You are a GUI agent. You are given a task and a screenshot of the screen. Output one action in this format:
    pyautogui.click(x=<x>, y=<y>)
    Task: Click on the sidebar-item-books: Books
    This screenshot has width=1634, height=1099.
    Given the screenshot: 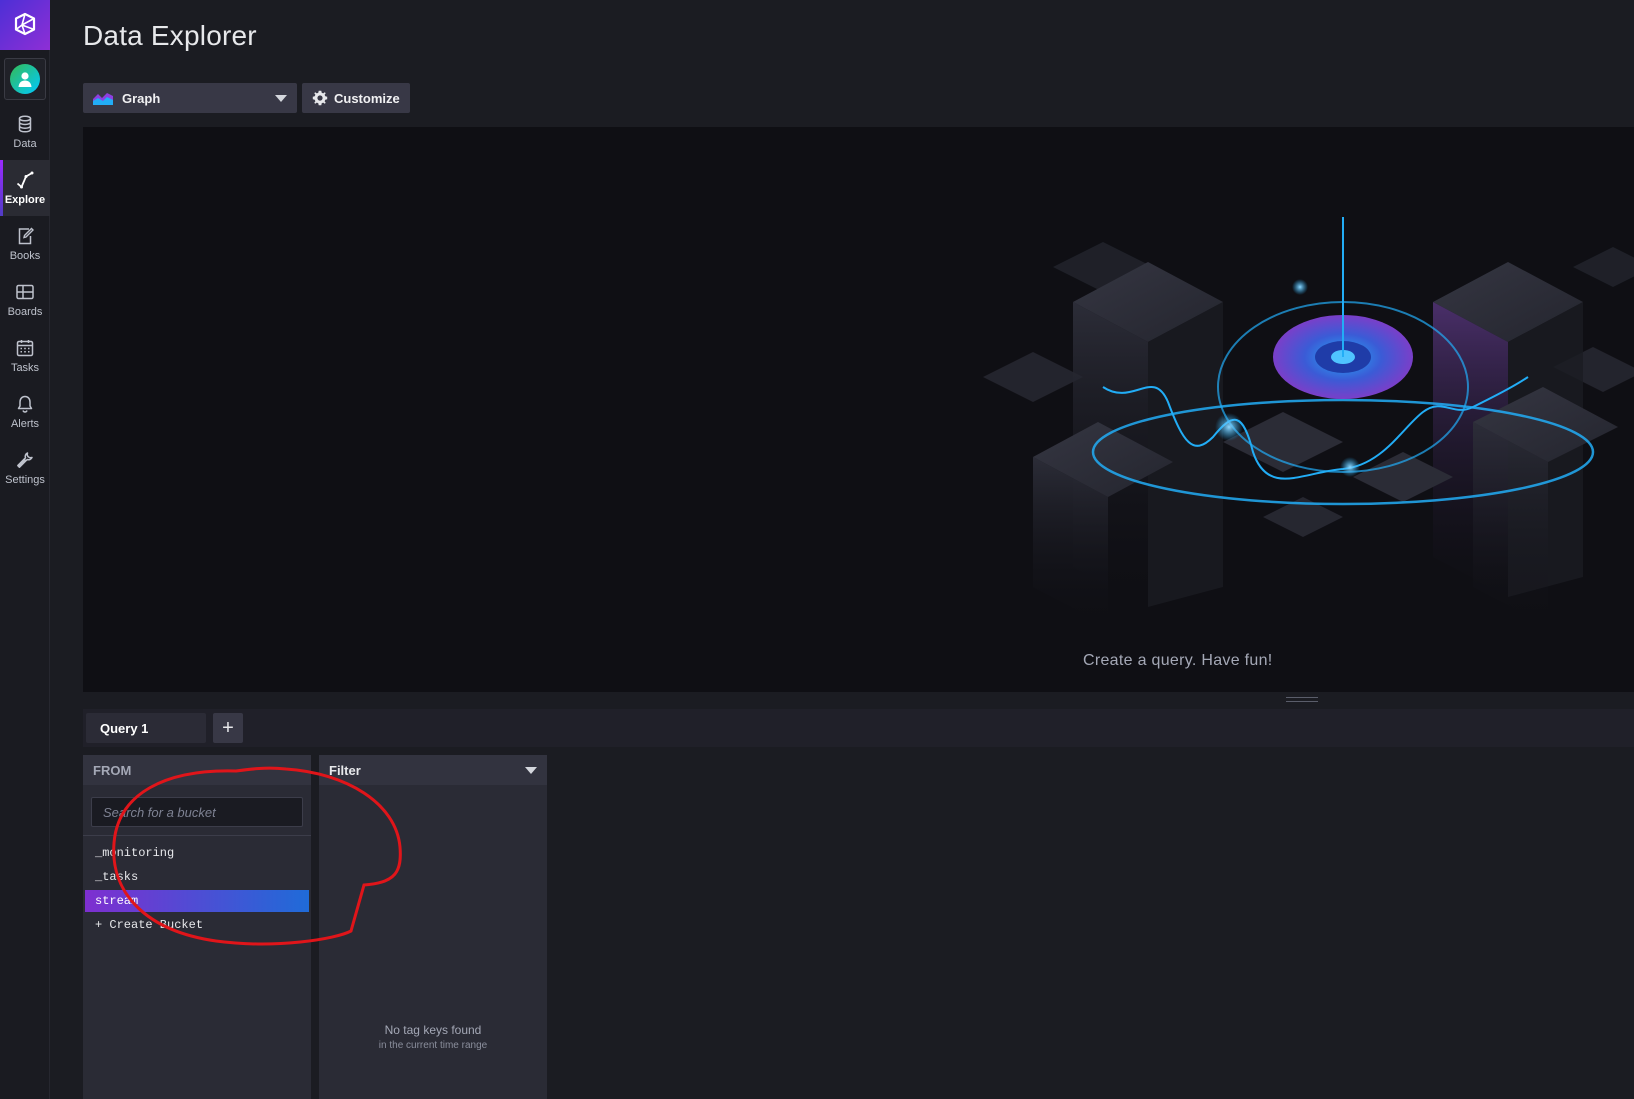 What is the action you would take?
    pyautogui.click(x=25, y=244)
    